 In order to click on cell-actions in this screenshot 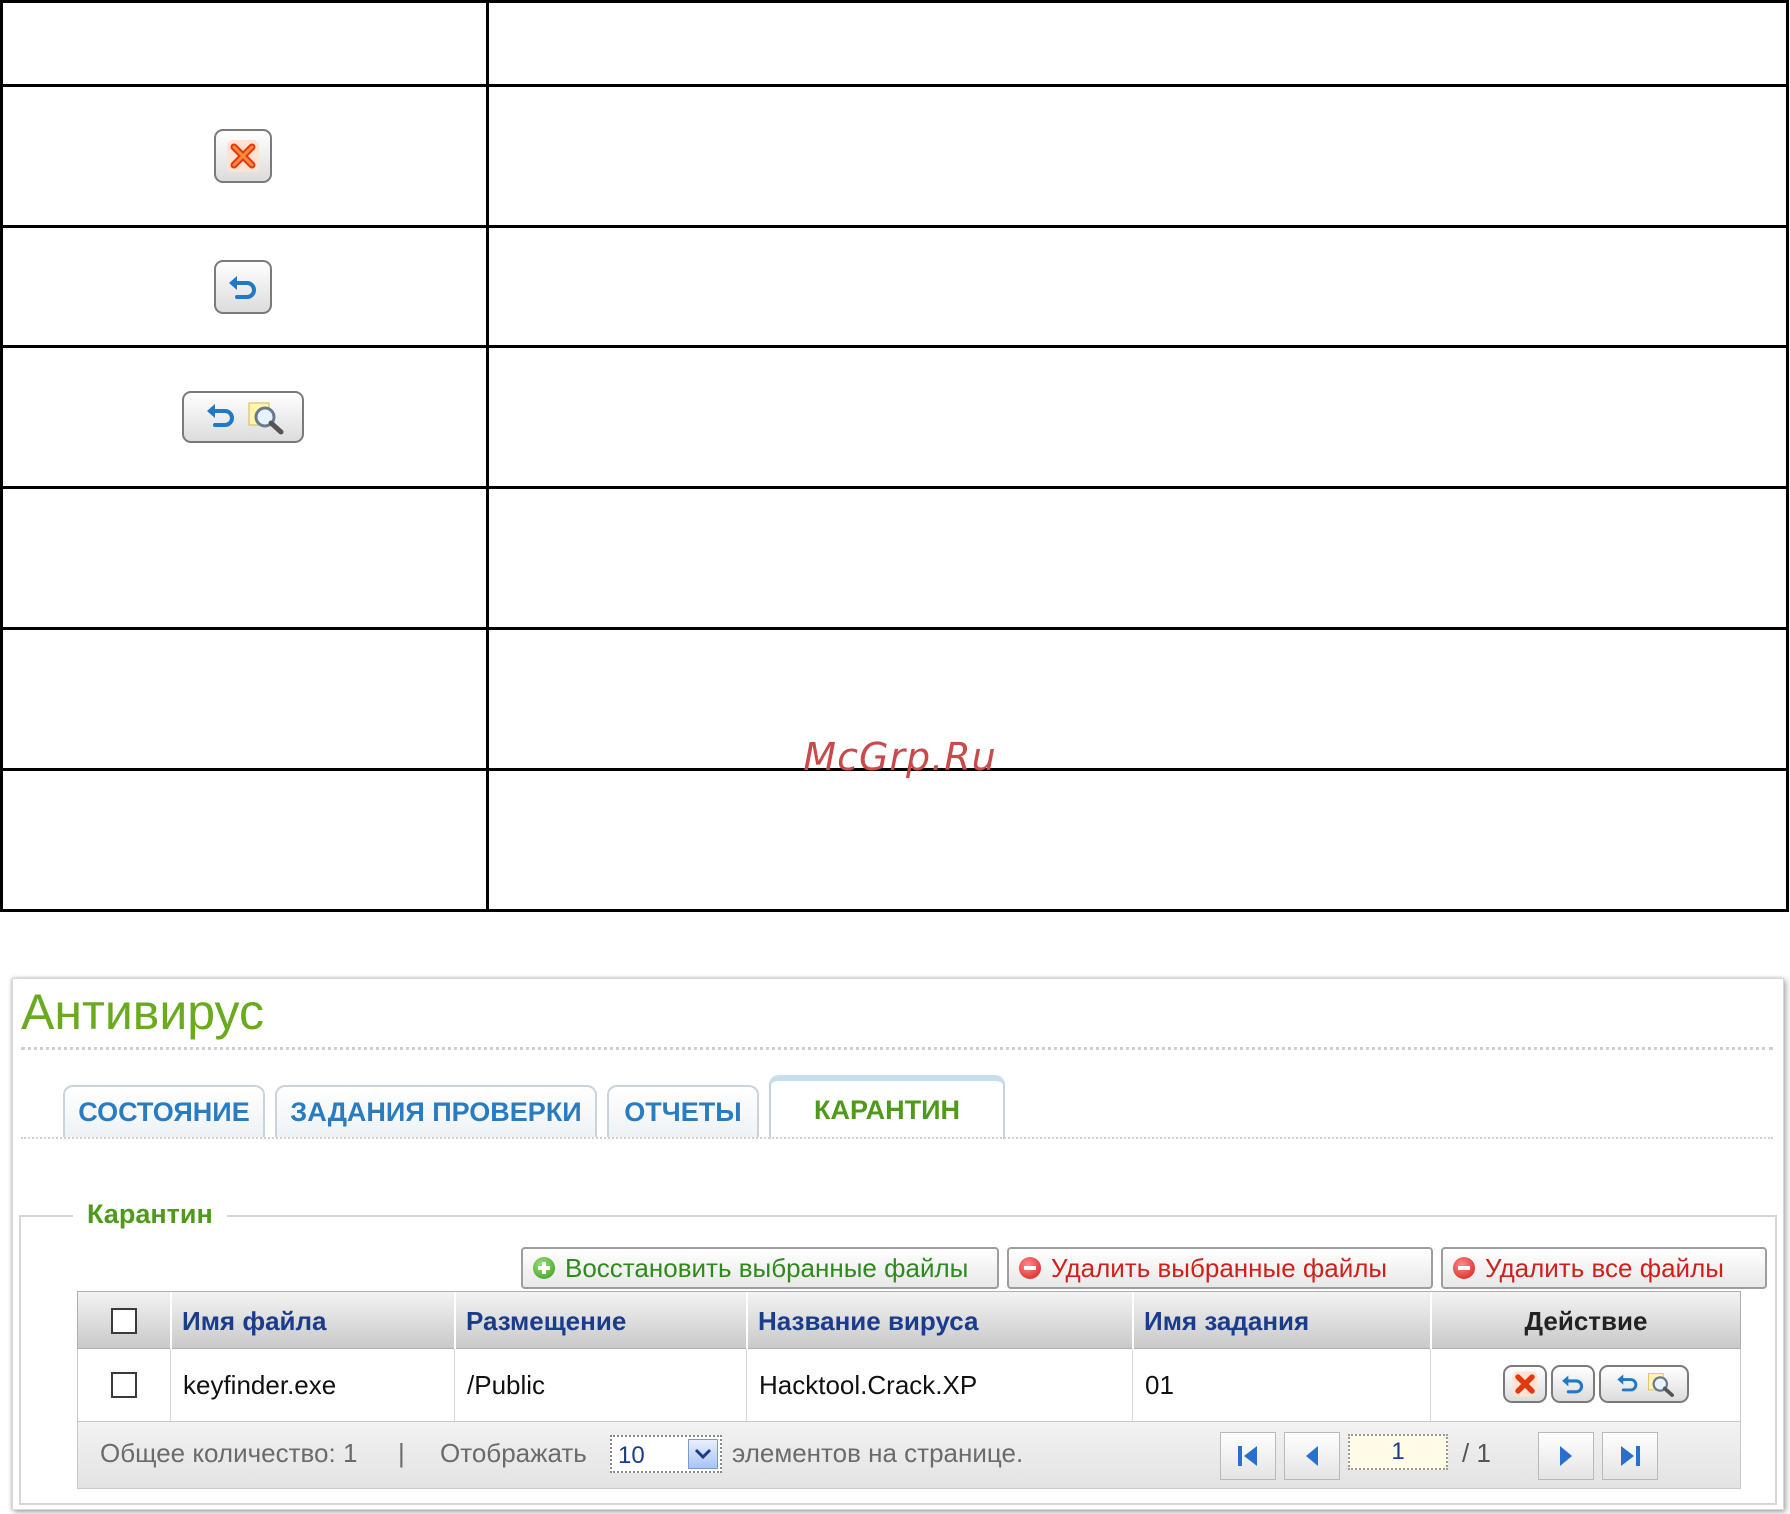, I will do `click(1586, 1385)`.